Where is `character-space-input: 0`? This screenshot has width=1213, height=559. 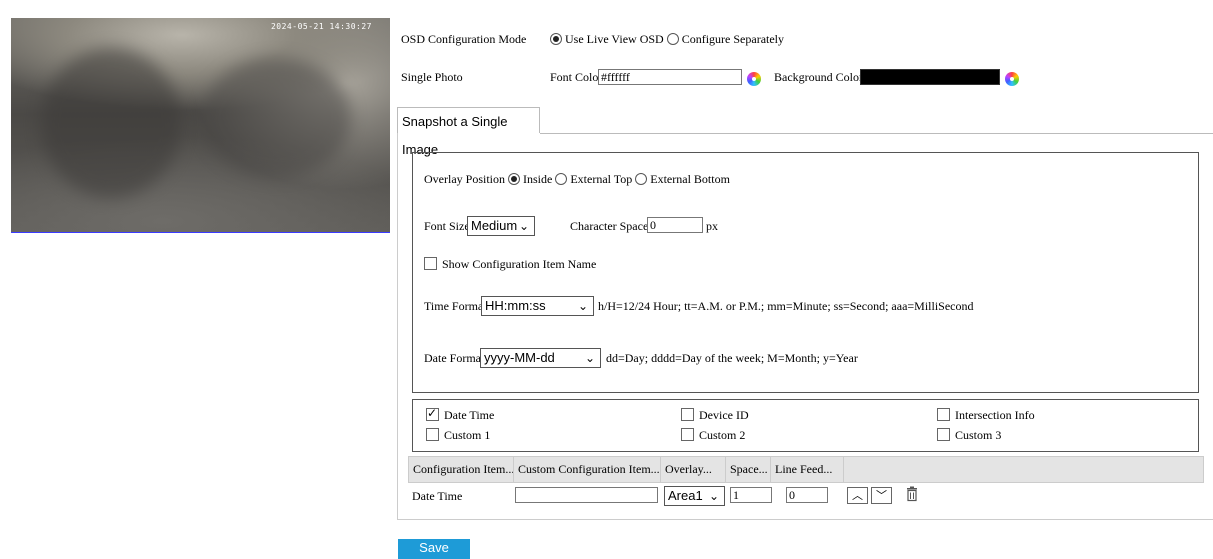
character-space-input: 0 is located at coordinates (675, 225).